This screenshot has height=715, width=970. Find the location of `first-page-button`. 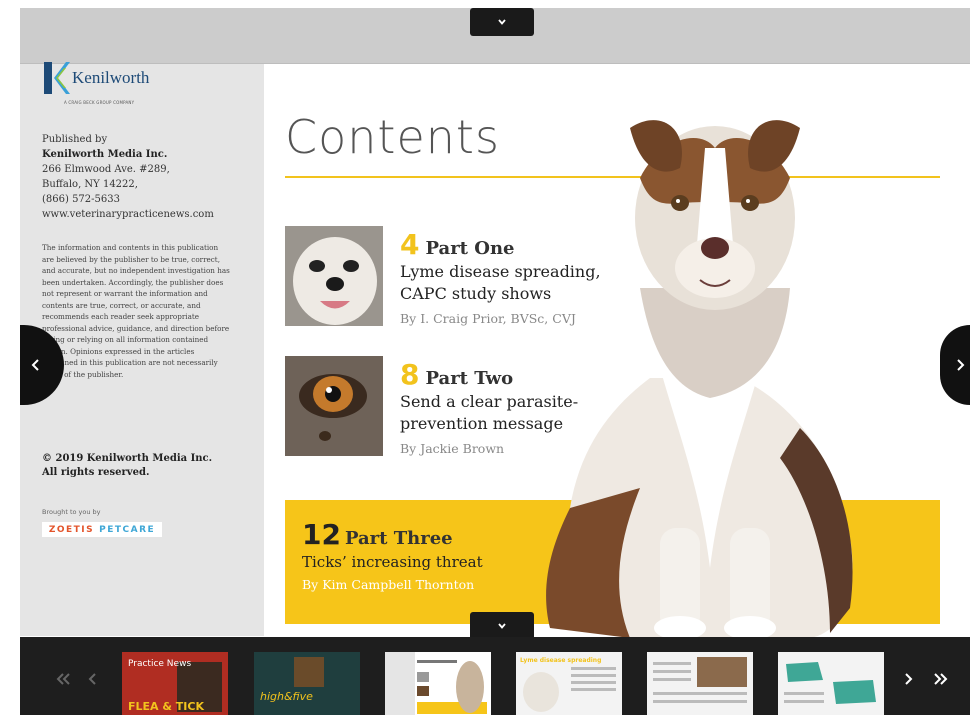

first-page-button is located at coordinates (63, 679).